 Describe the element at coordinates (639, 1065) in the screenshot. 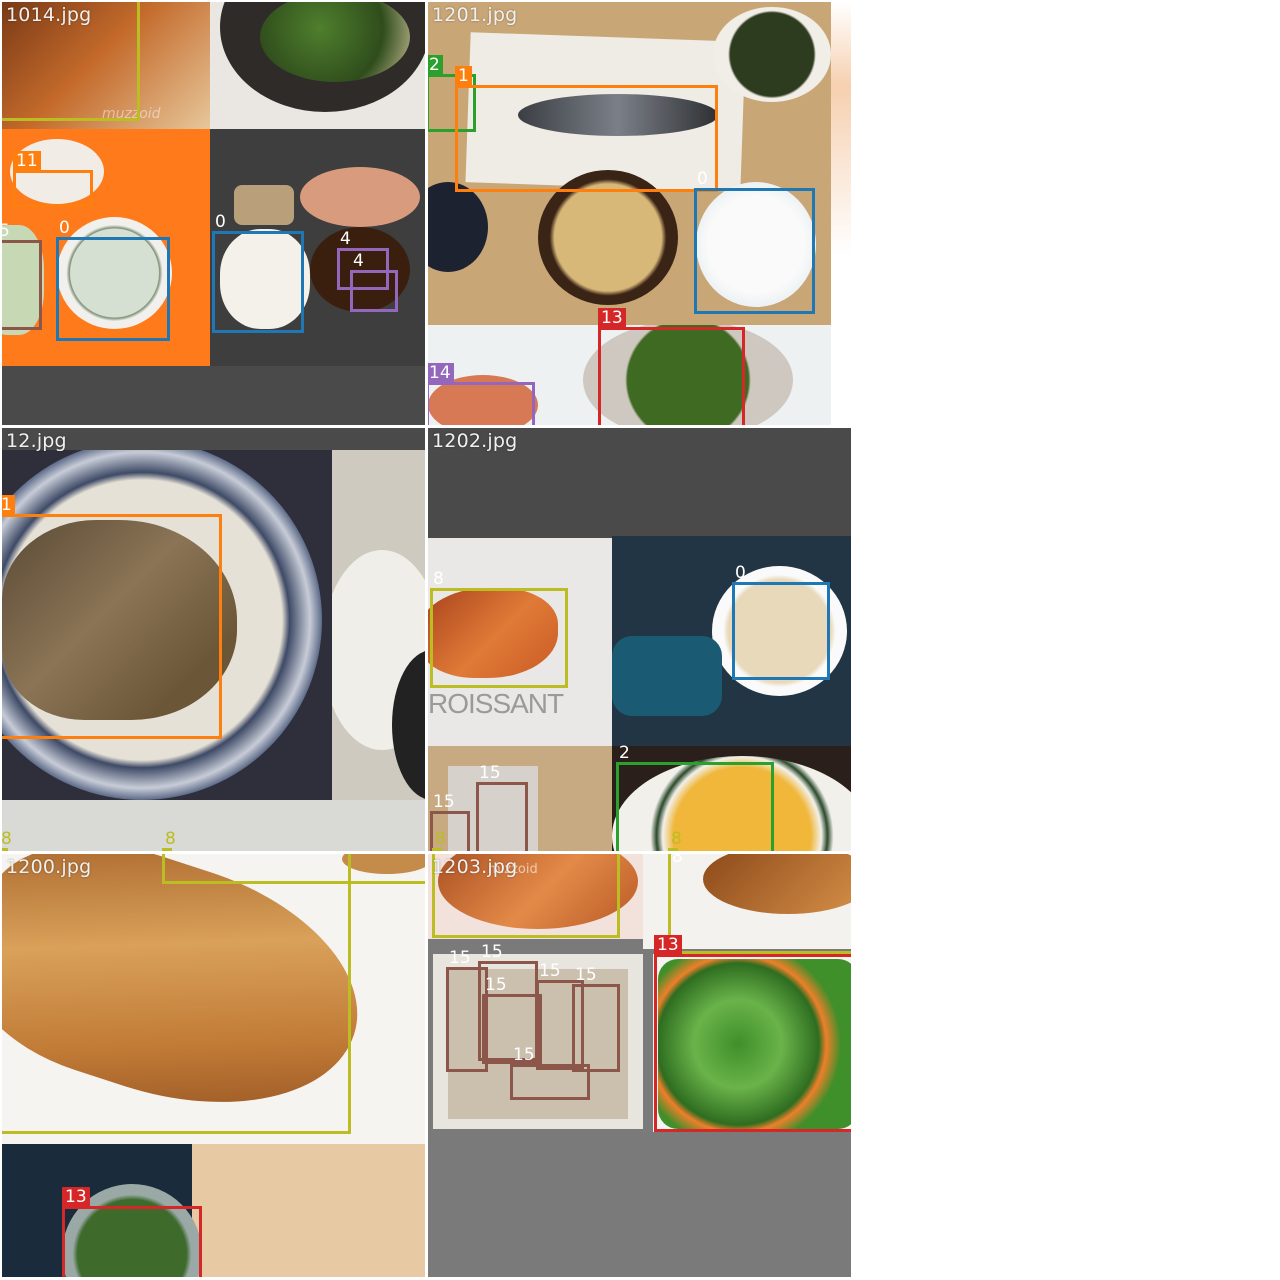

I see `tile-1203: mizzoid 1203.jpg 8 13 15 15 15 15 15 15` at that location.